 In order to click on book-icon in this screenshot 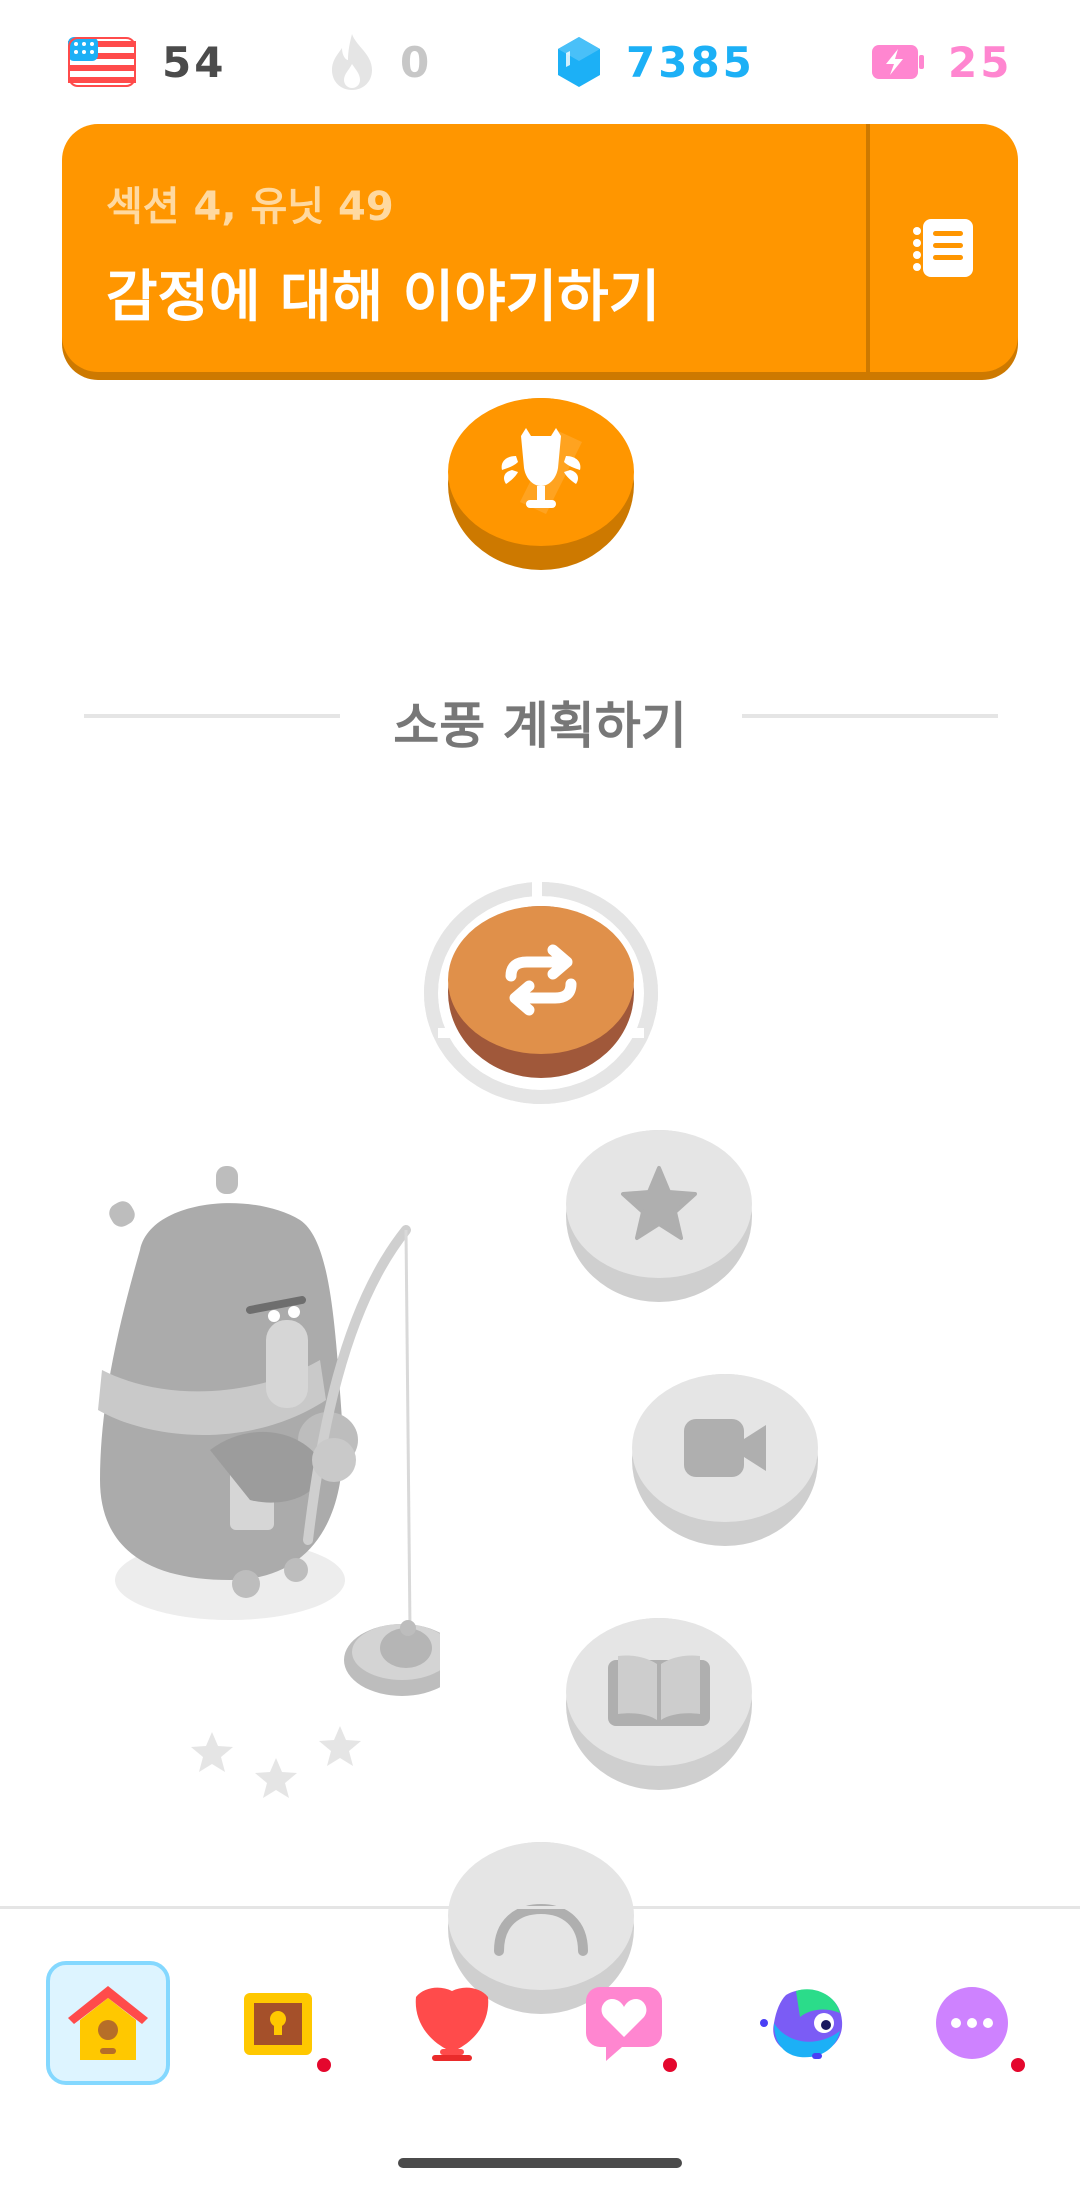, I will do `click(659, 1690)`.